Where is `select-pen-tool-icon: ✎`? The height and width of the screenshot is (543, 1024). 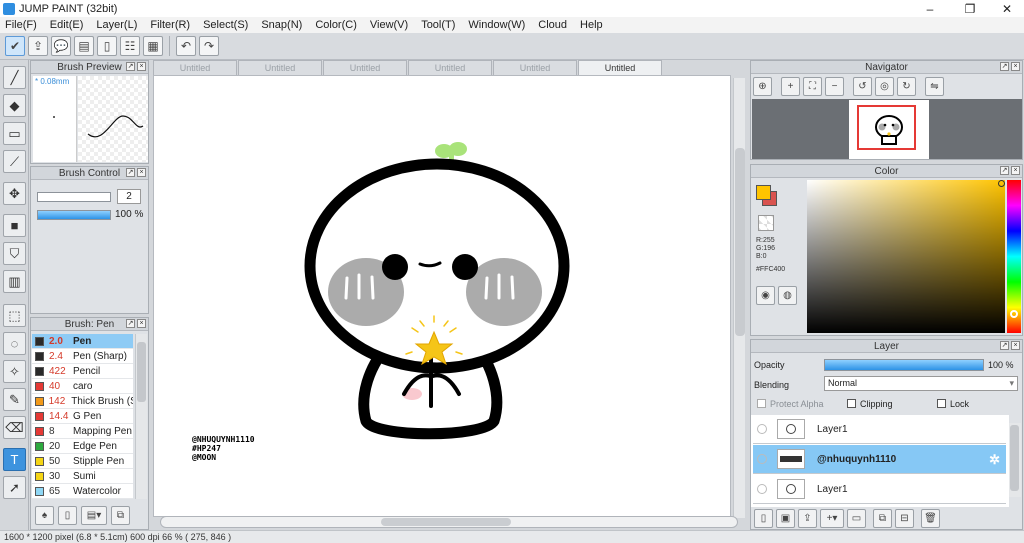
select-pen-tool-icon: ✎ is located at coordinates (14, 399).